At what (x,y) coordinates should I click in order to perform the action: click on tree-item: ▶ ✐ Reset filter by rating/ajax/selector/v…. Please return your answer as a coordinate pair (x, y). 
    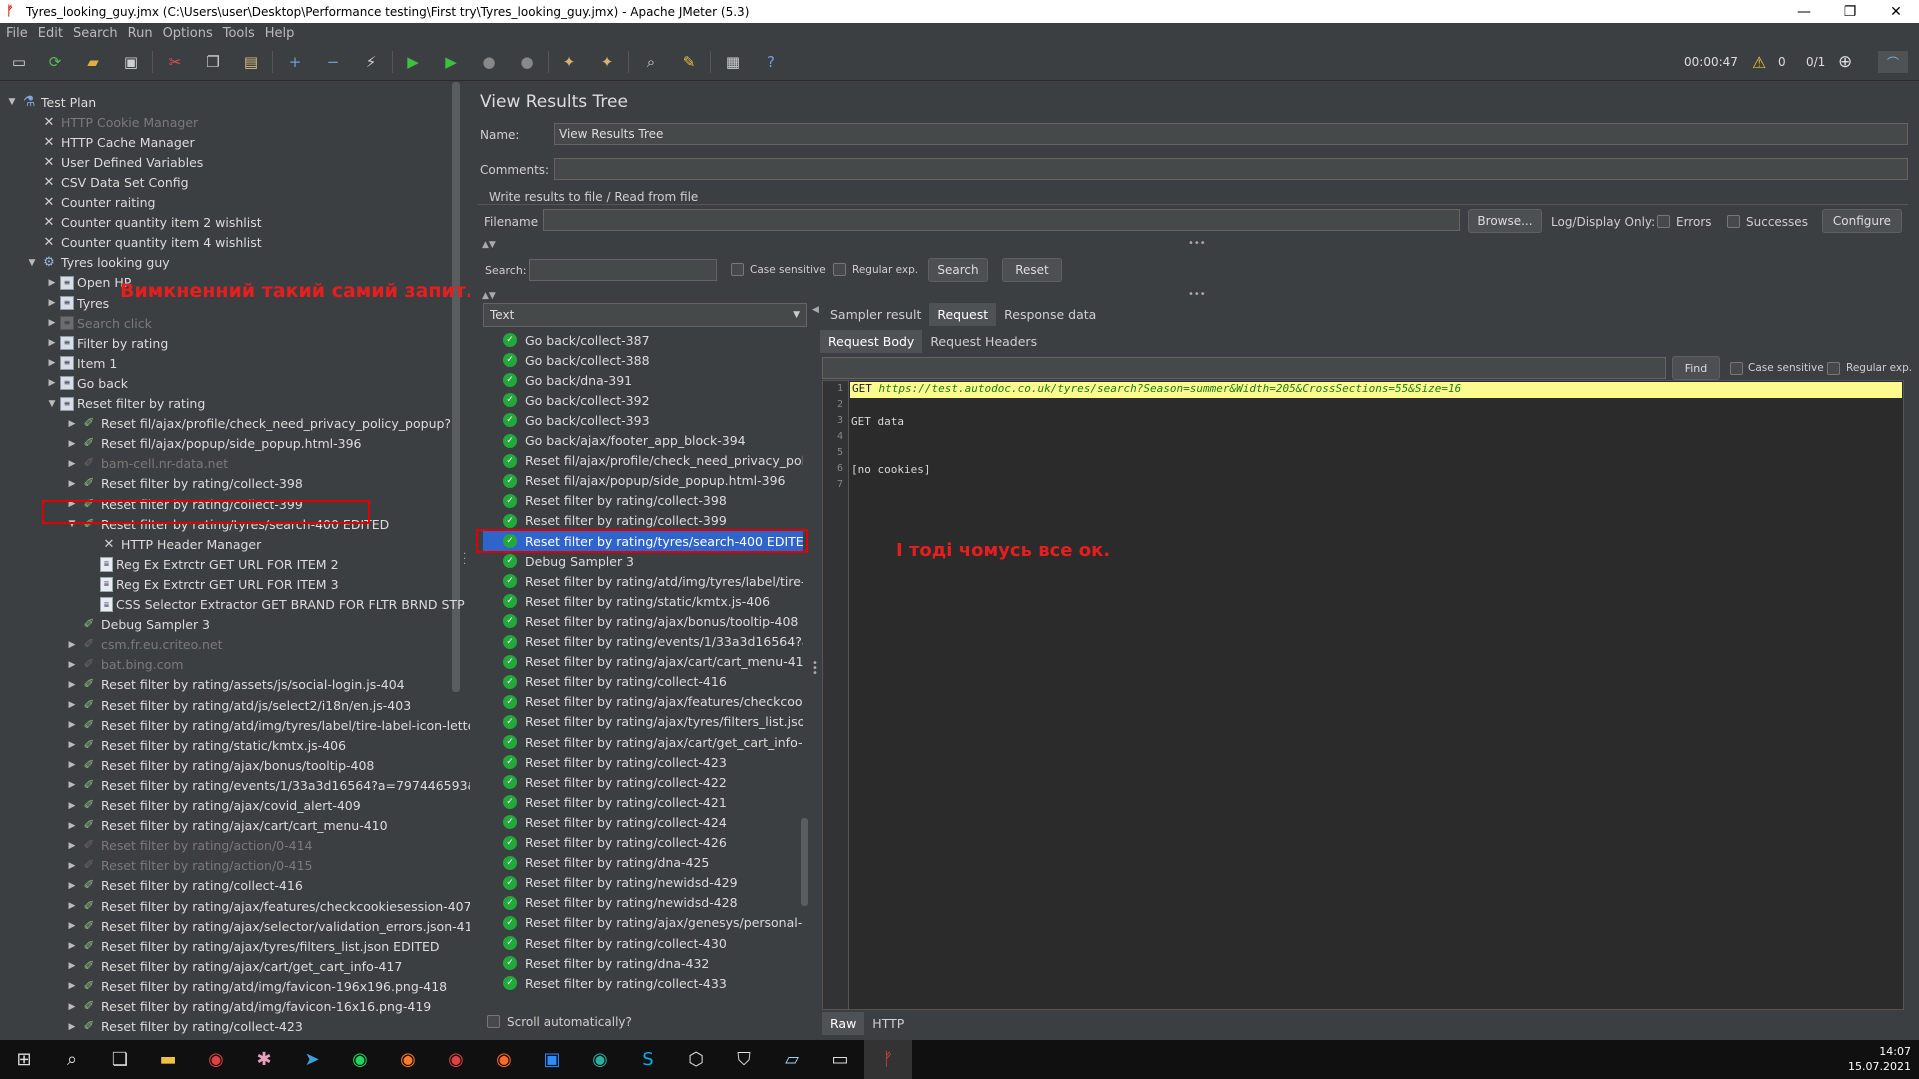
    Looking at the image, I should click on (273, 926).